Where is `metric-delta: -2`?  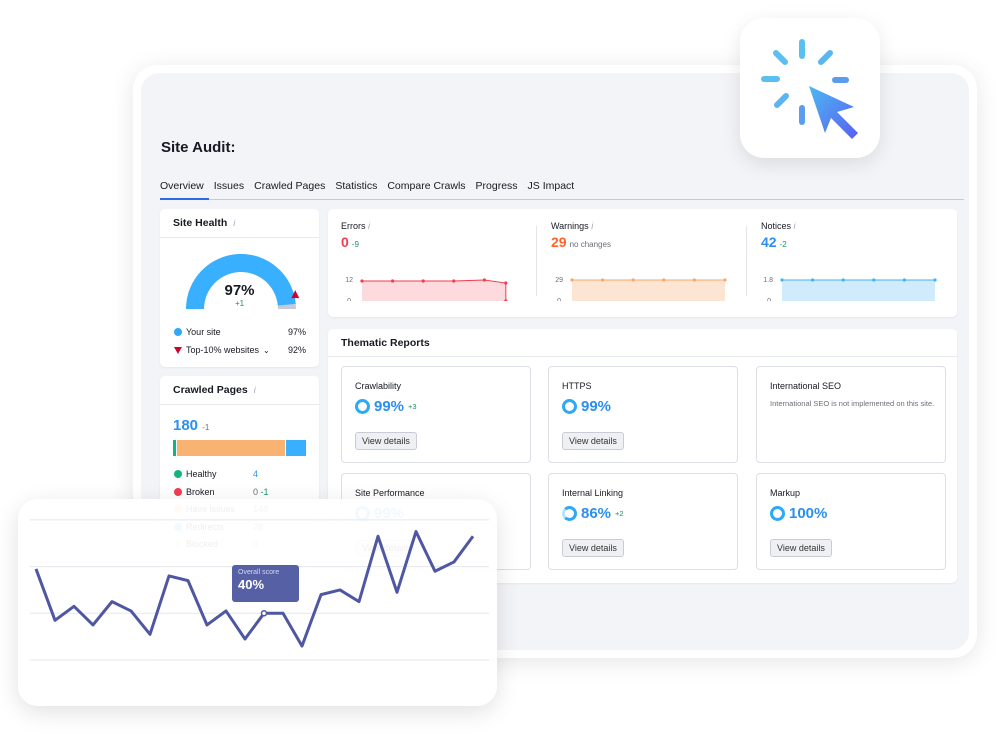 metric-delta: -2 is located at coordinates (783, 244).